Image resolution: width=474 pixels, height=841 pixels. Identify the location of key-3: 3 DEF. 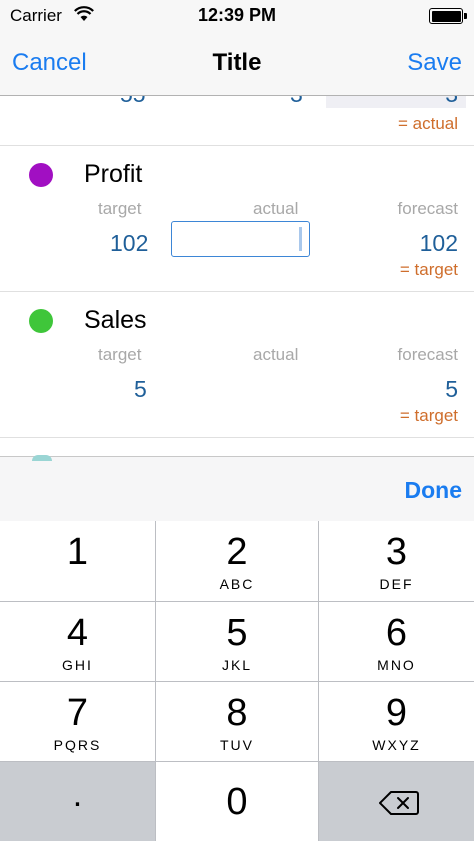
(396, 561).